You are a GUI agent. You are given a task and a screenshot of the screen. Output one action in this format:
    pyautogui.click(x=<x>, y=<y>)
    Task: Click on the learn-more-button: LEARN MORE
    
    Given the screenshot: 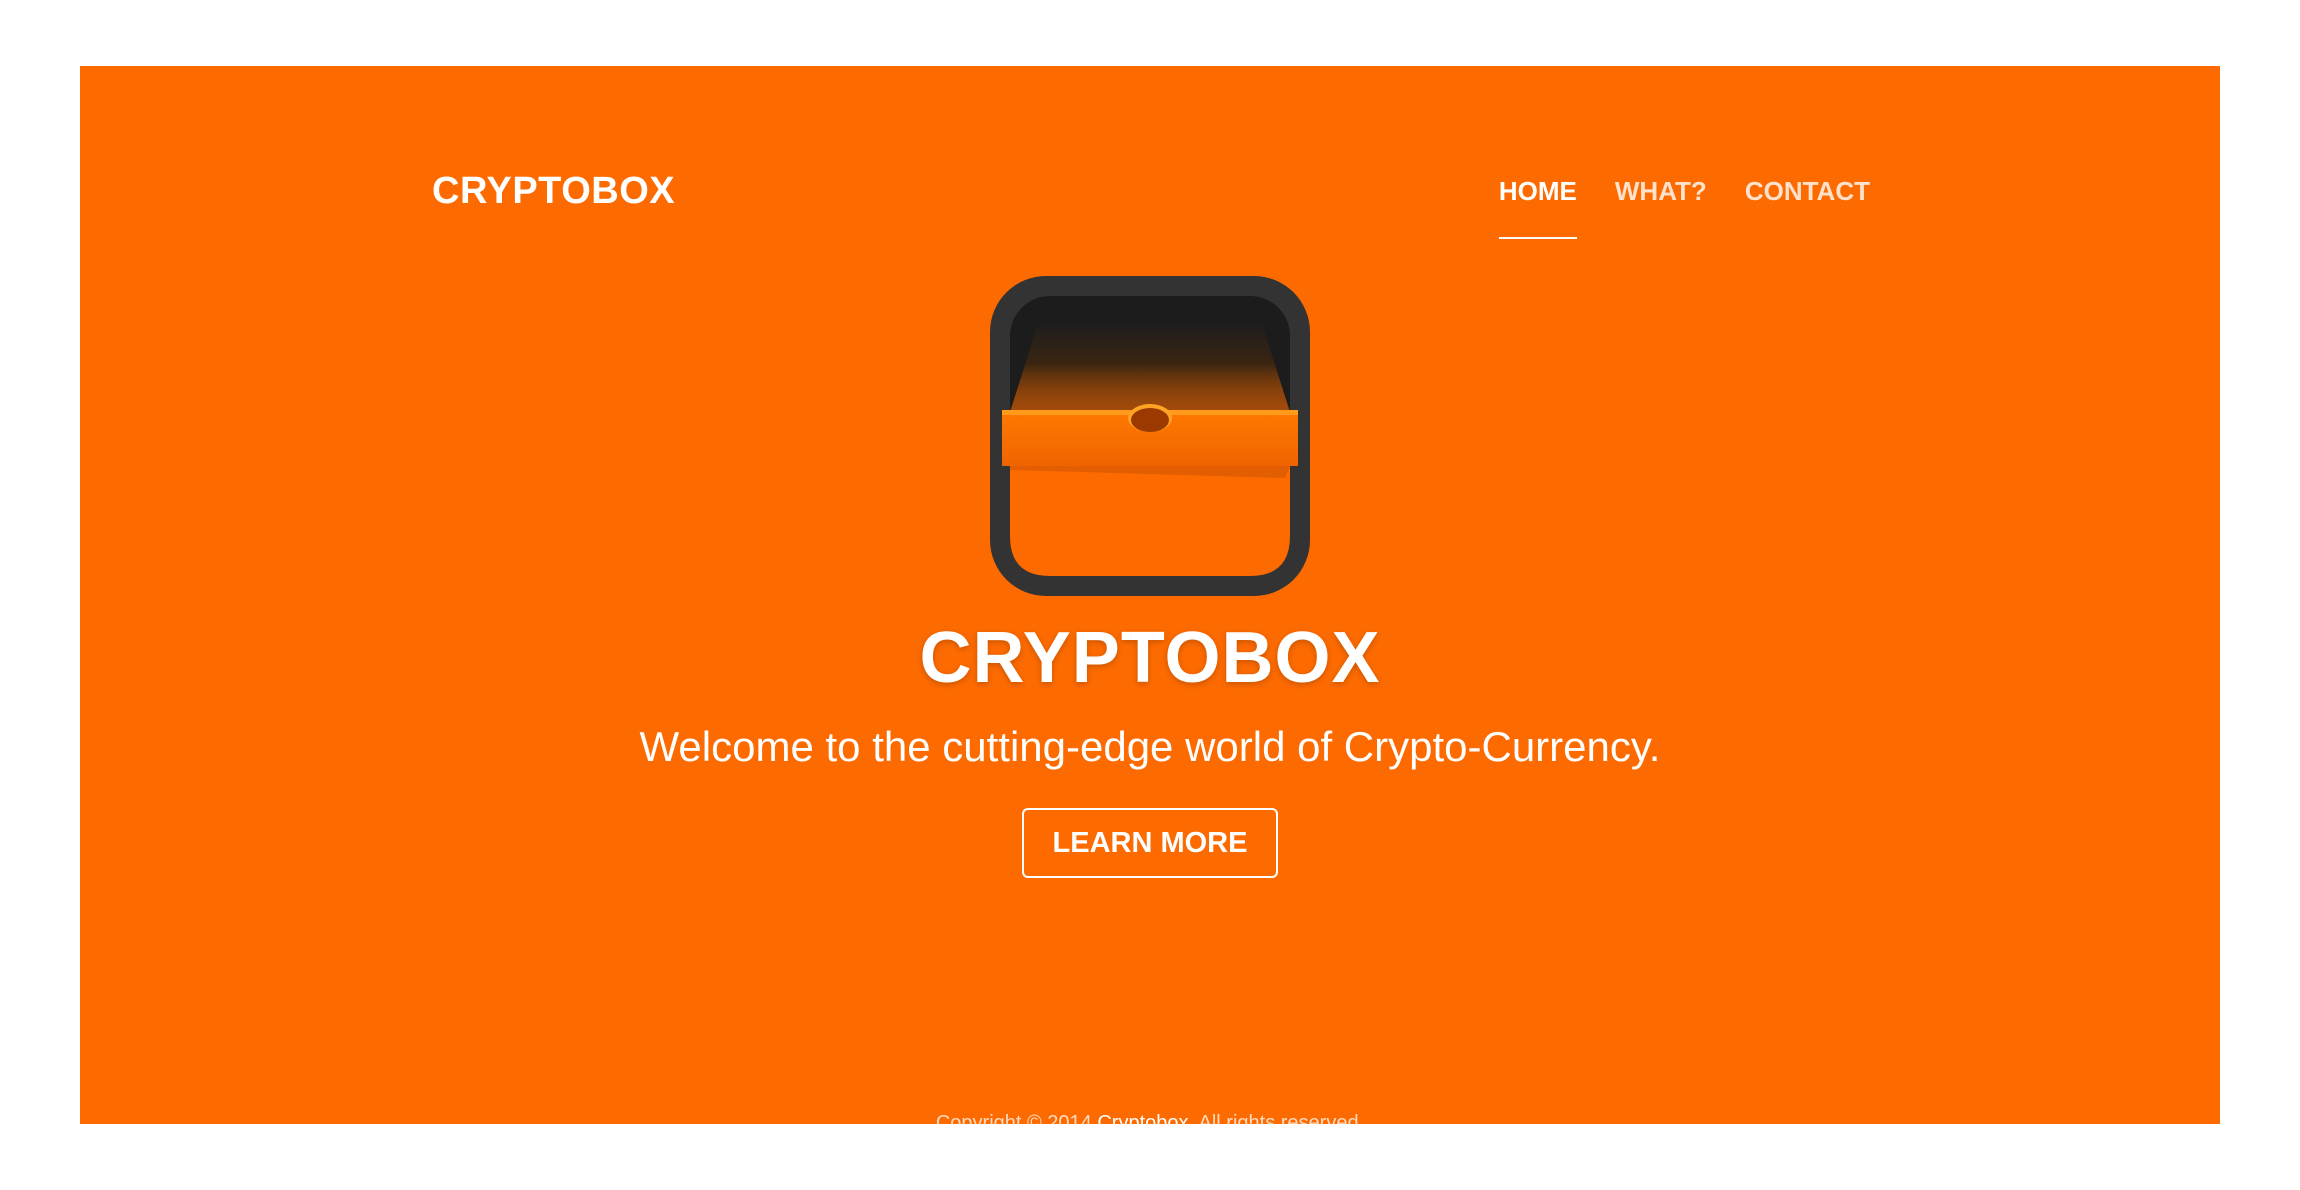 What is the action you would take?
    pyautogui.click(x=1150, y=843)
    